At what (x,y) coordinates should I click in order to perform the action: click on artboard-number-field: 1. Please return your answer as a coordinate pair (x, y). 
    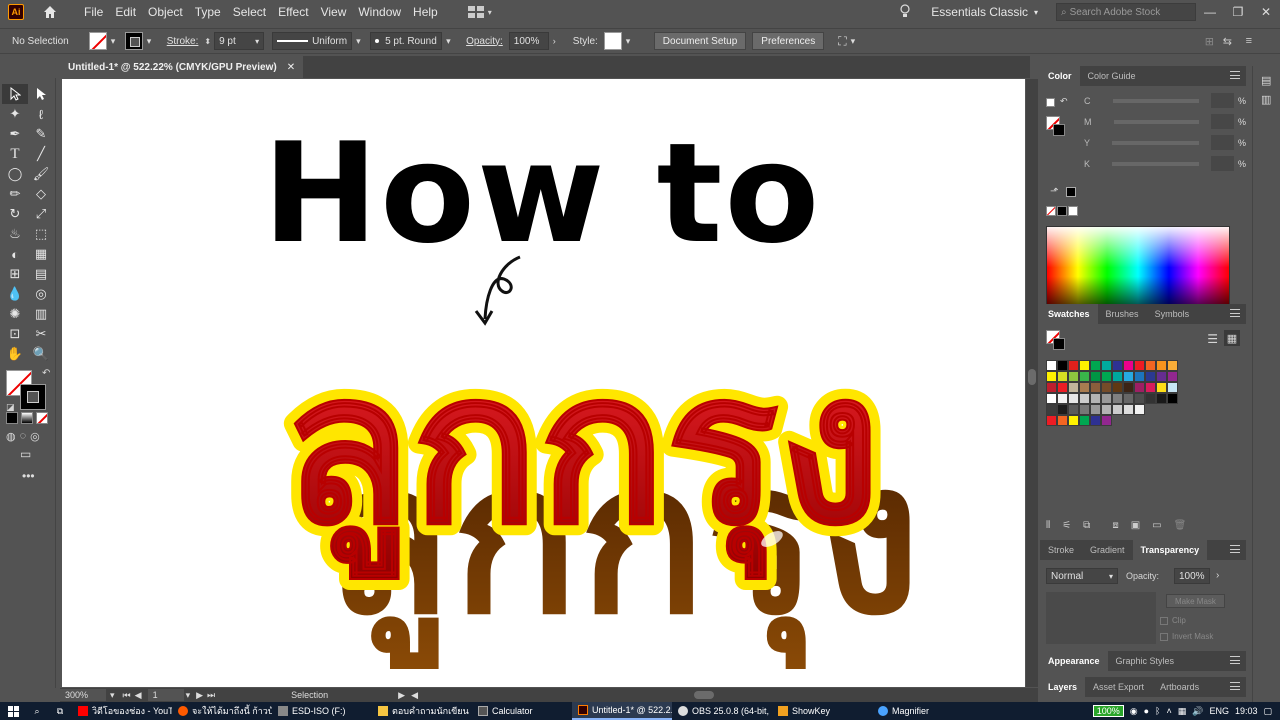
    Looking at the image, I should click on (165, 695).